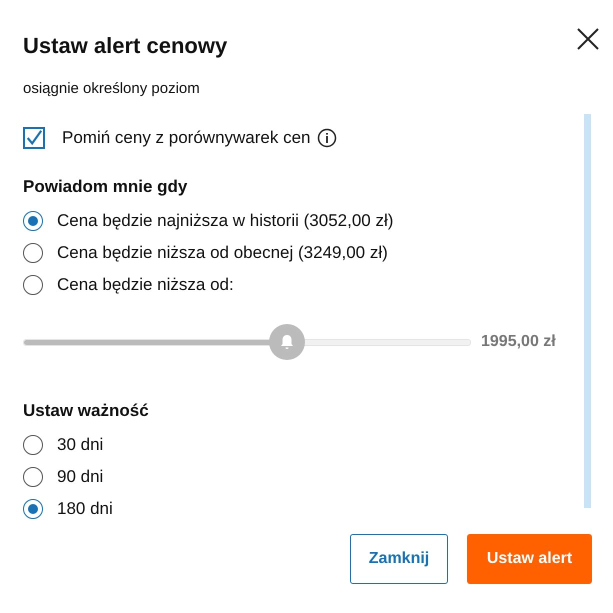  Describe the element at coordinates (112, 89) in the screenshot. I see `intro-text: osiągnie określony poziom` at that location.